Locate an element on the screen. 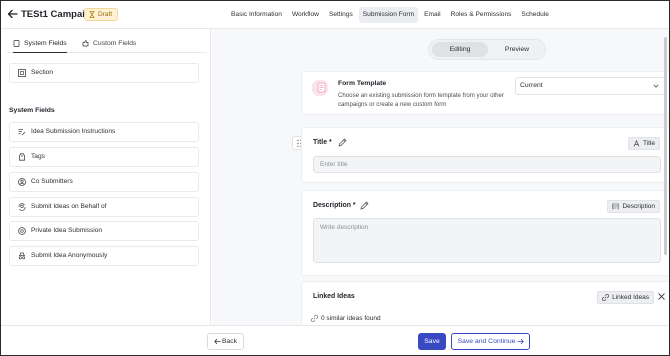  field-item-label: Co Submitters is located at coordinates (52, 181).